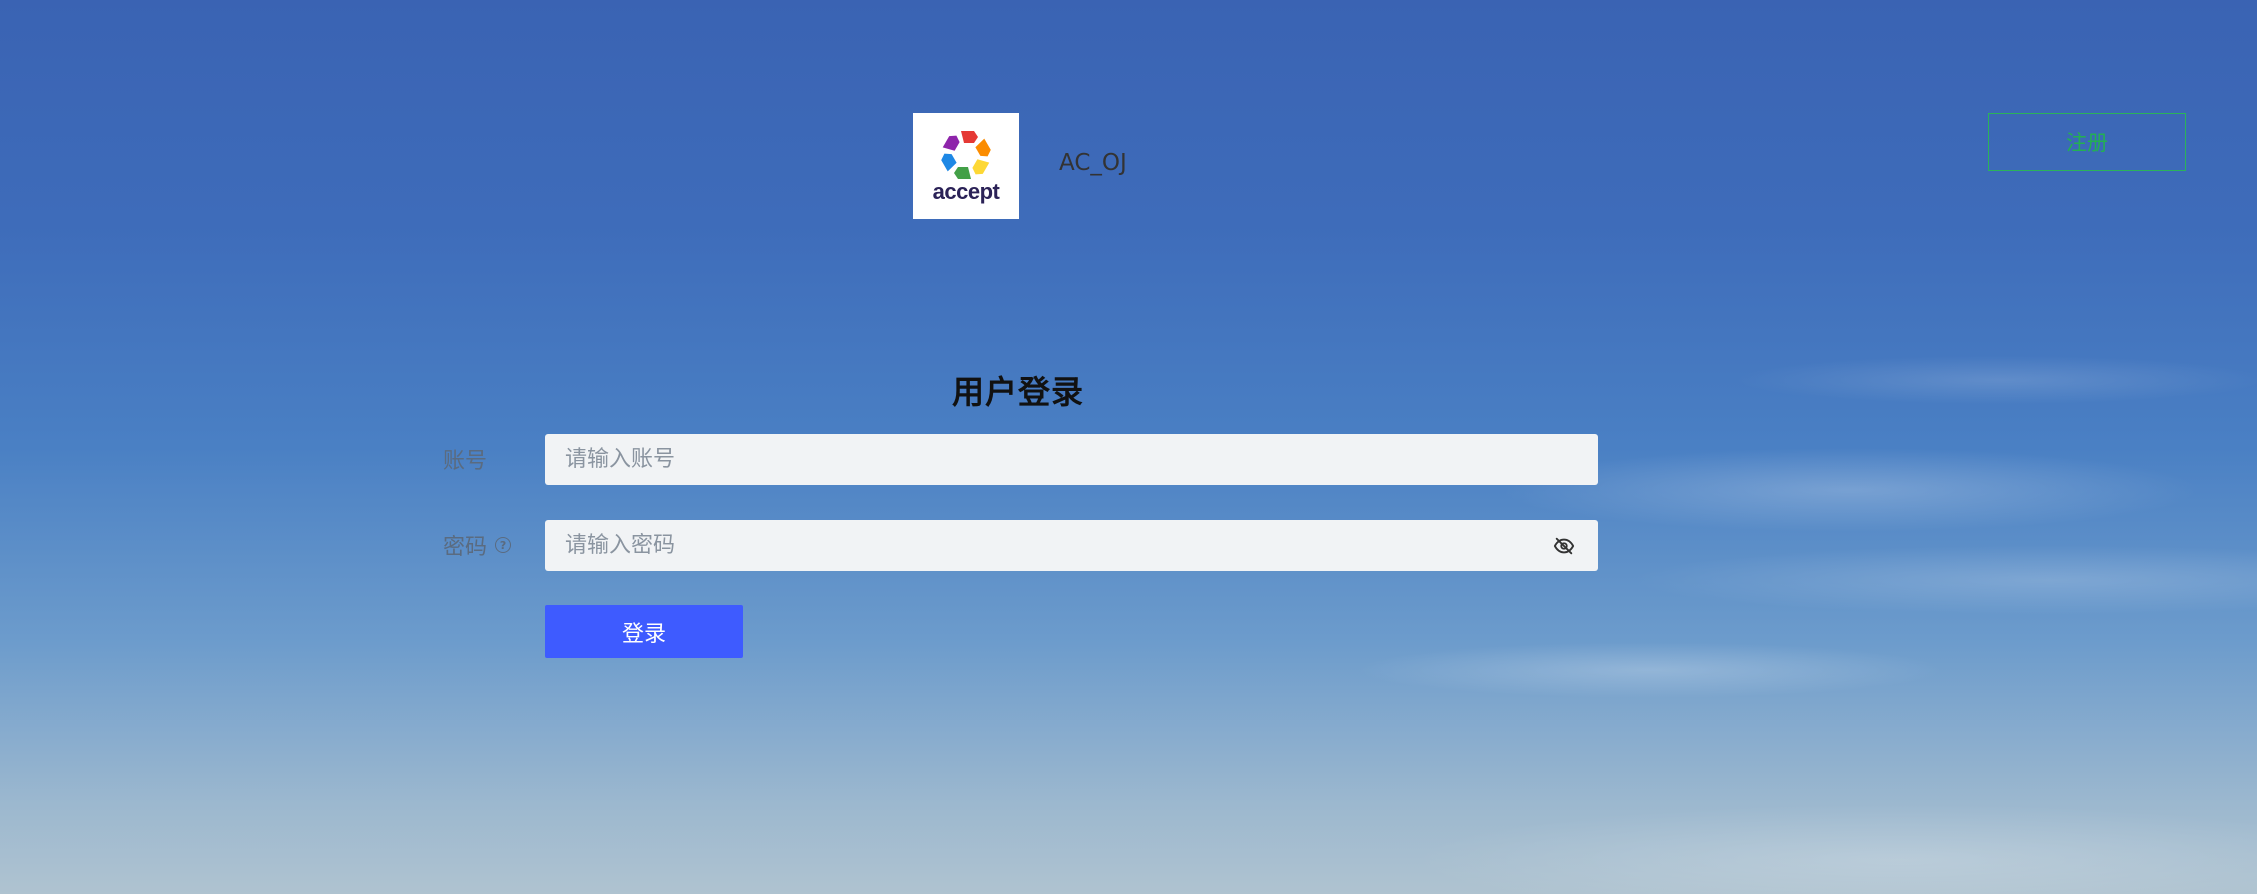  I want to click on password-label-text: 密码, so click(465, 547).